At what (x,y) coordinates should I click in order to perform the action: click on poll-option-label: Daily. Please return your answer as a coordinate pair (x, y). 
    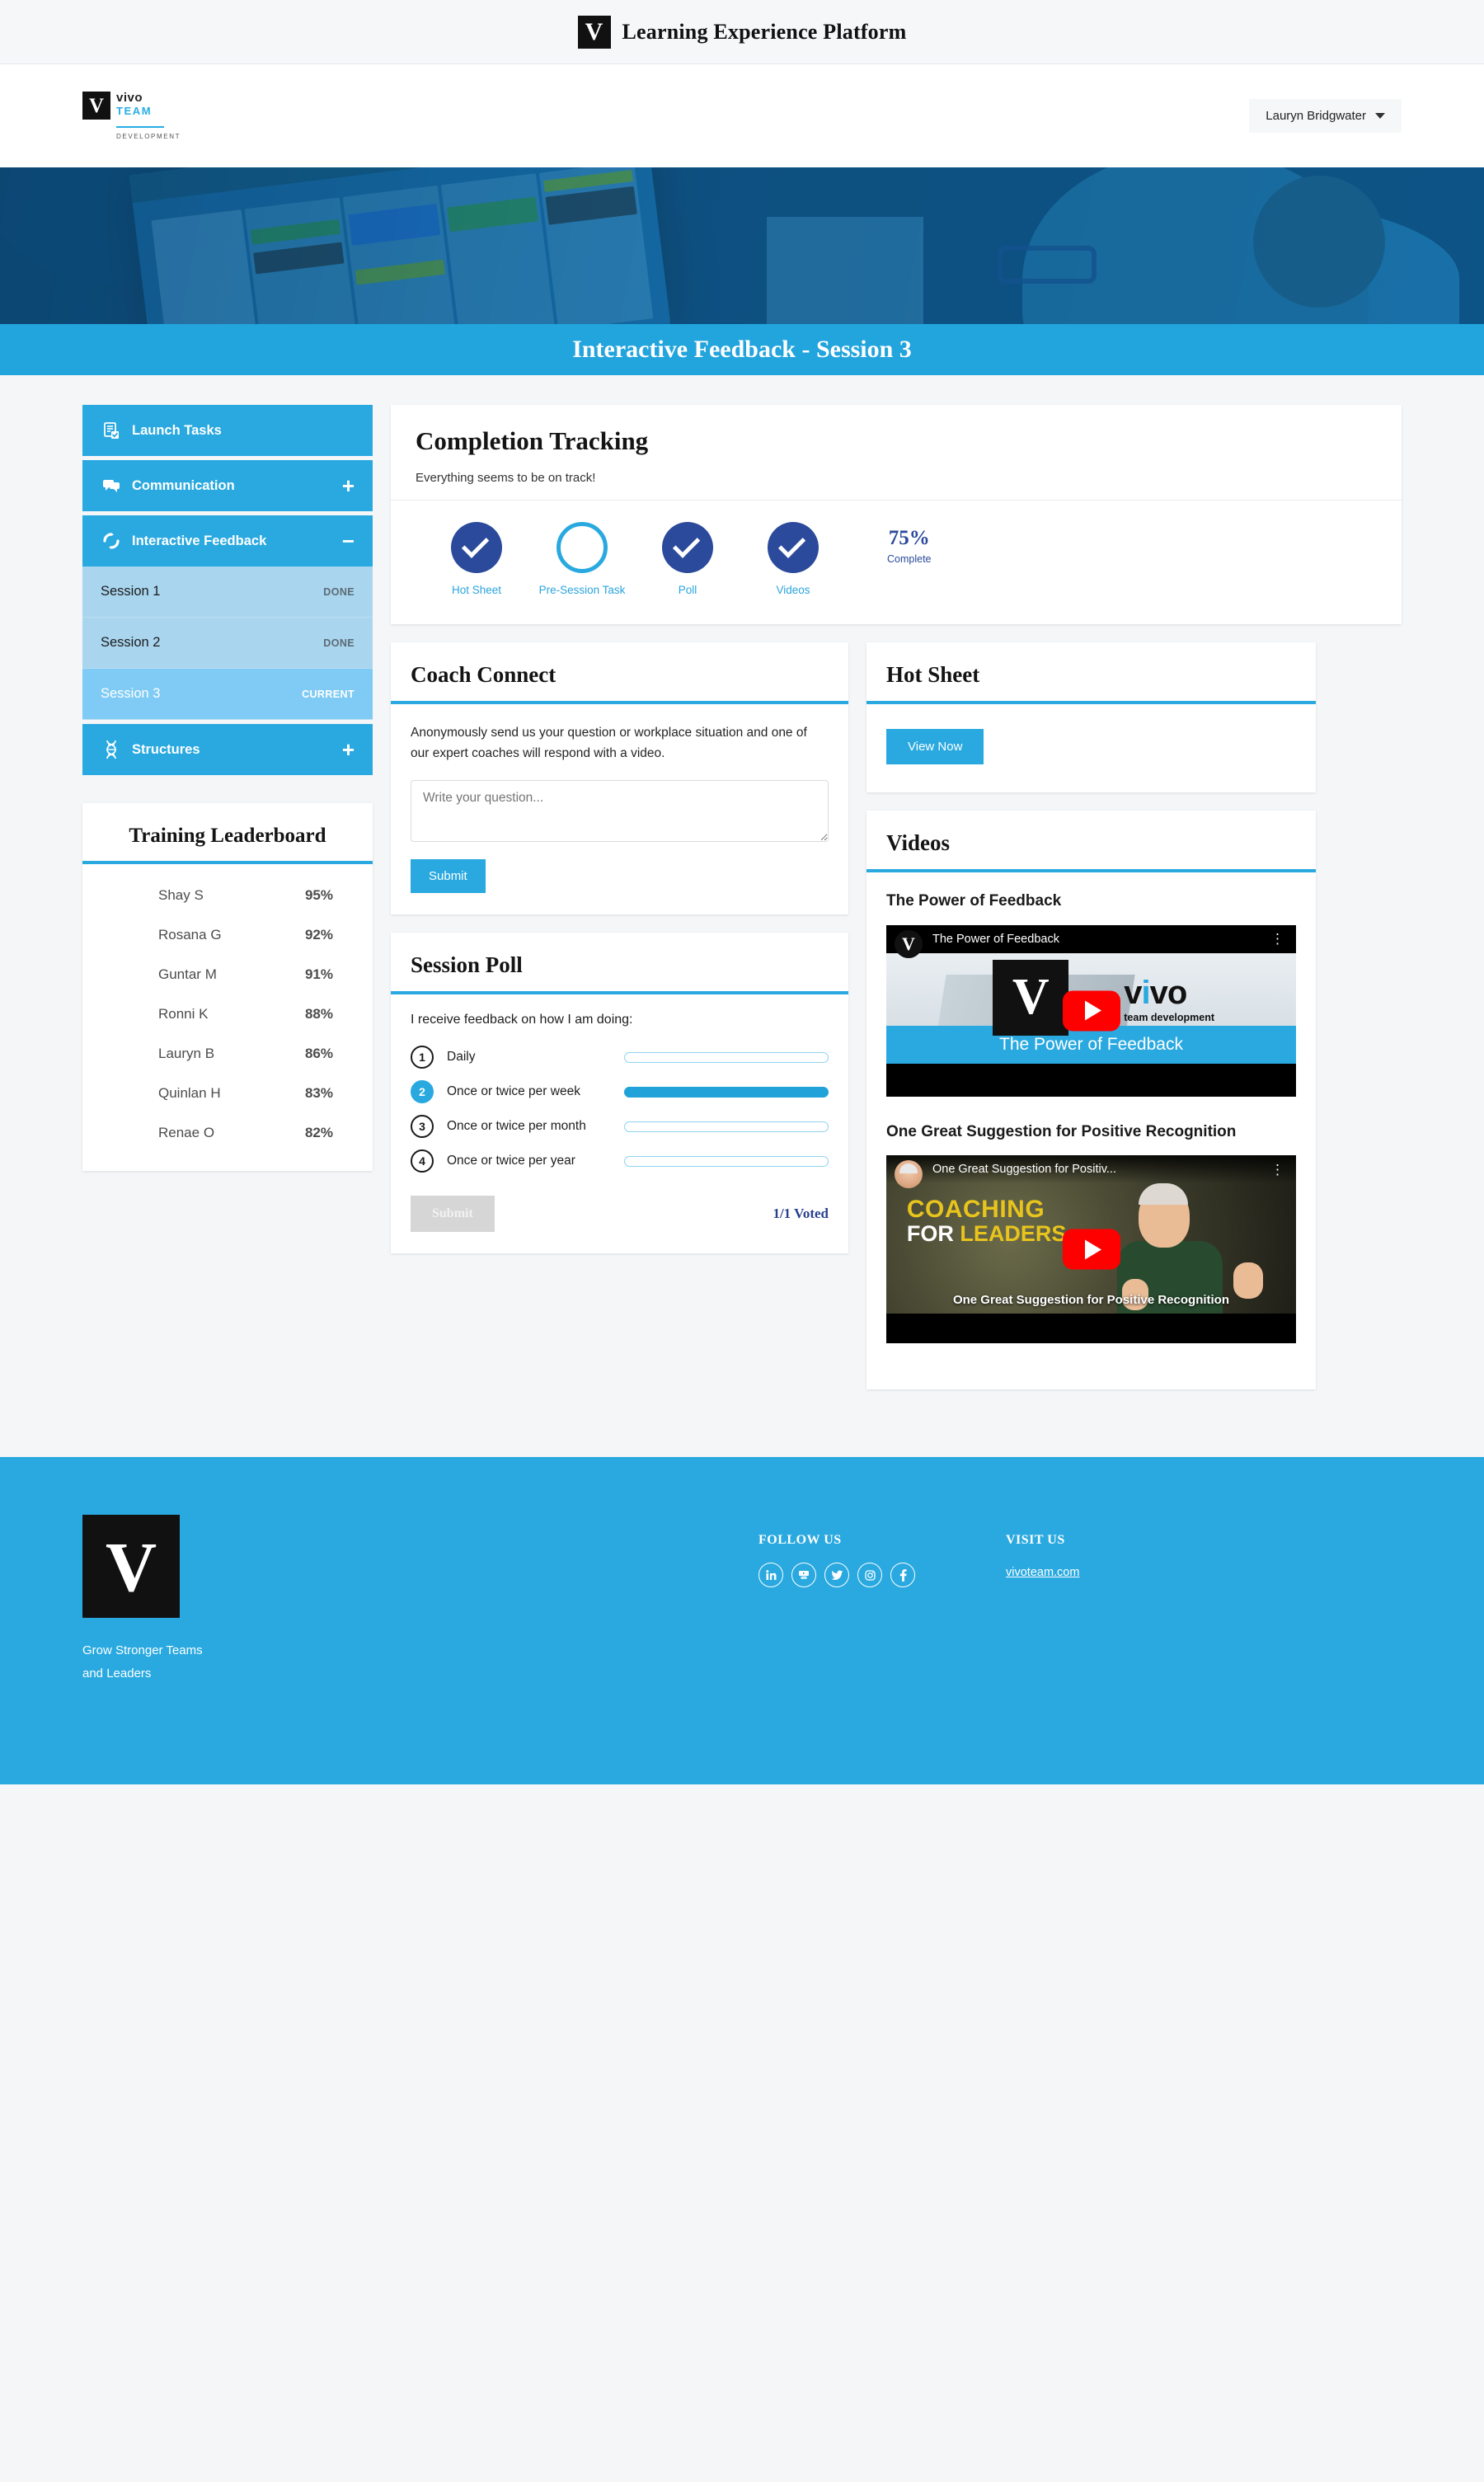
    Looking at the image, I should click on (461, 1057).